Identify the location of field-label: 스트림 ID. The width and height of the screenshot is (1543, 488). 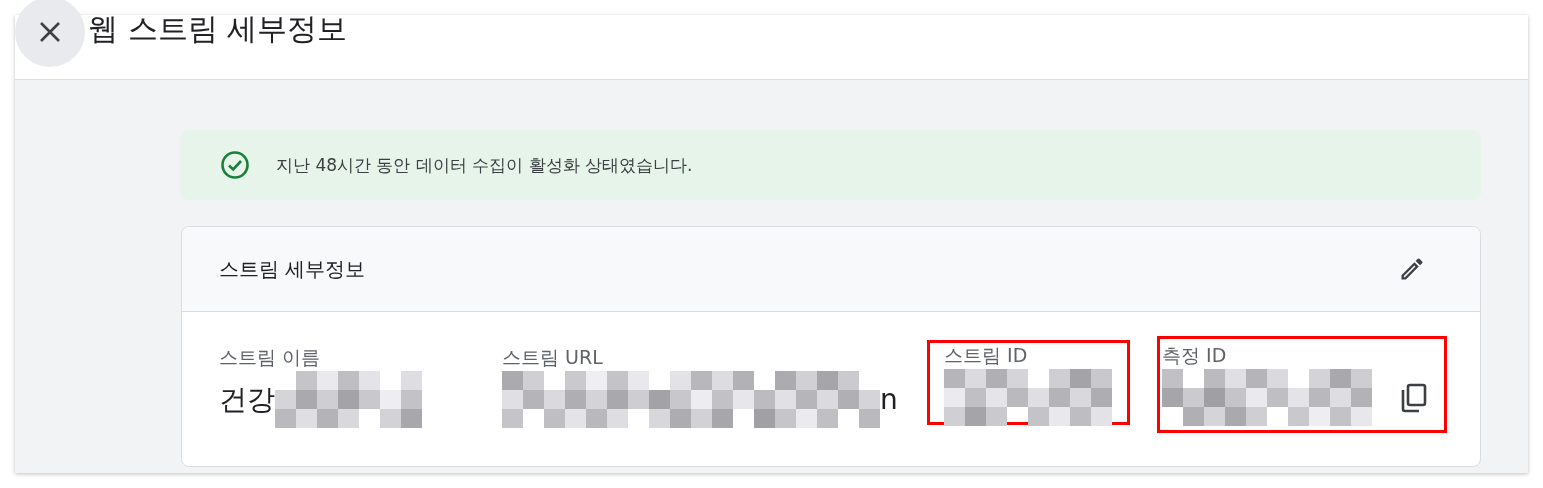
(986, 355).